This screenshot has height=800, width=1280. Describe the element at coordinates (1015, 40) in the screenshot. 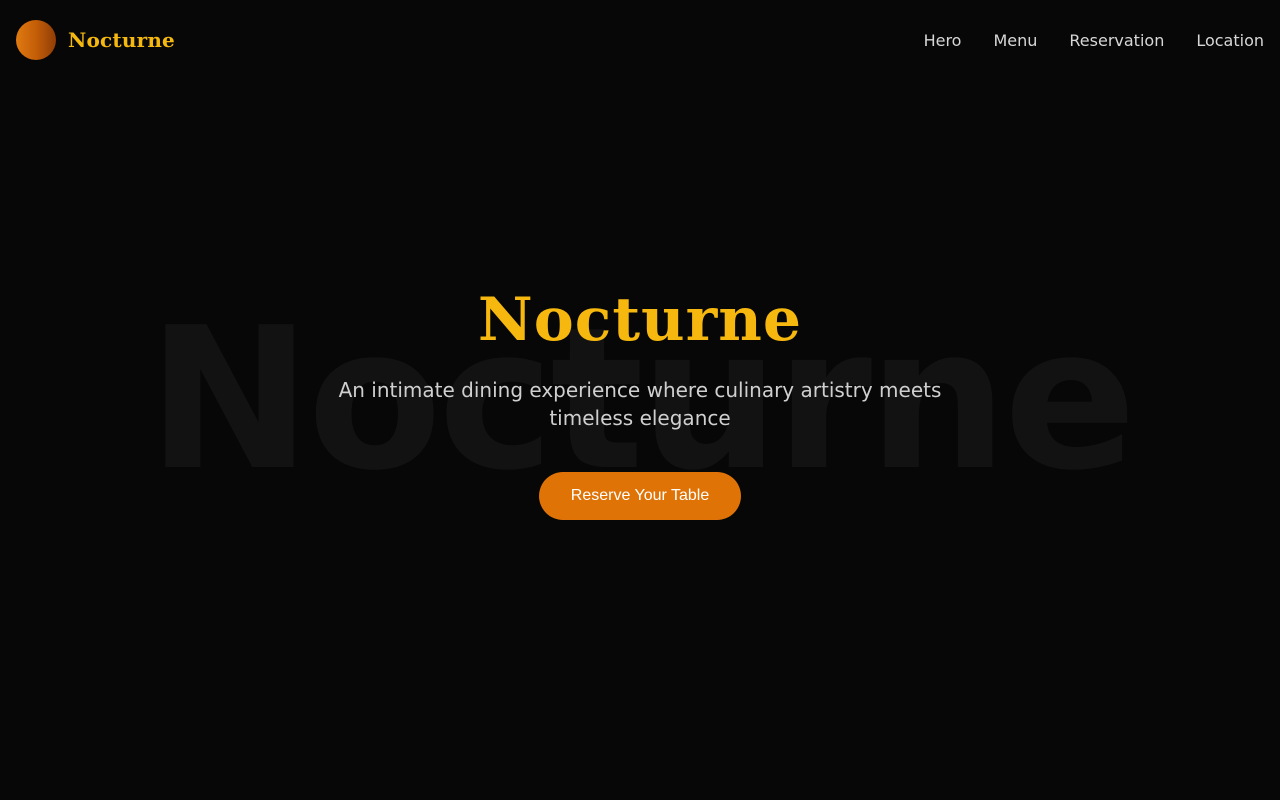

I see `nav-link-menu: Menu` at that location.